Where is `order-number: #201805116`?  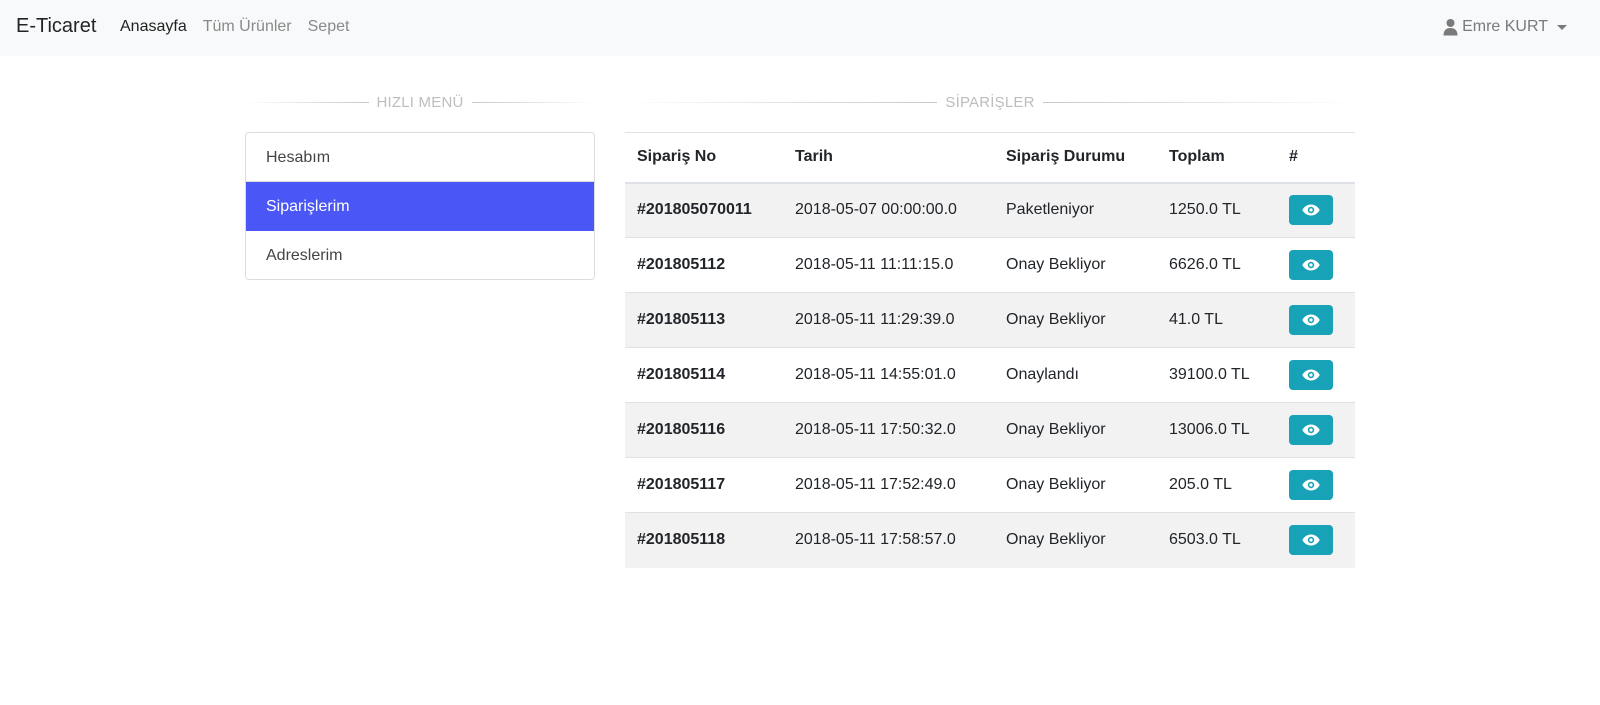
order-number: #201805116 is located at coordinates (704, 430).